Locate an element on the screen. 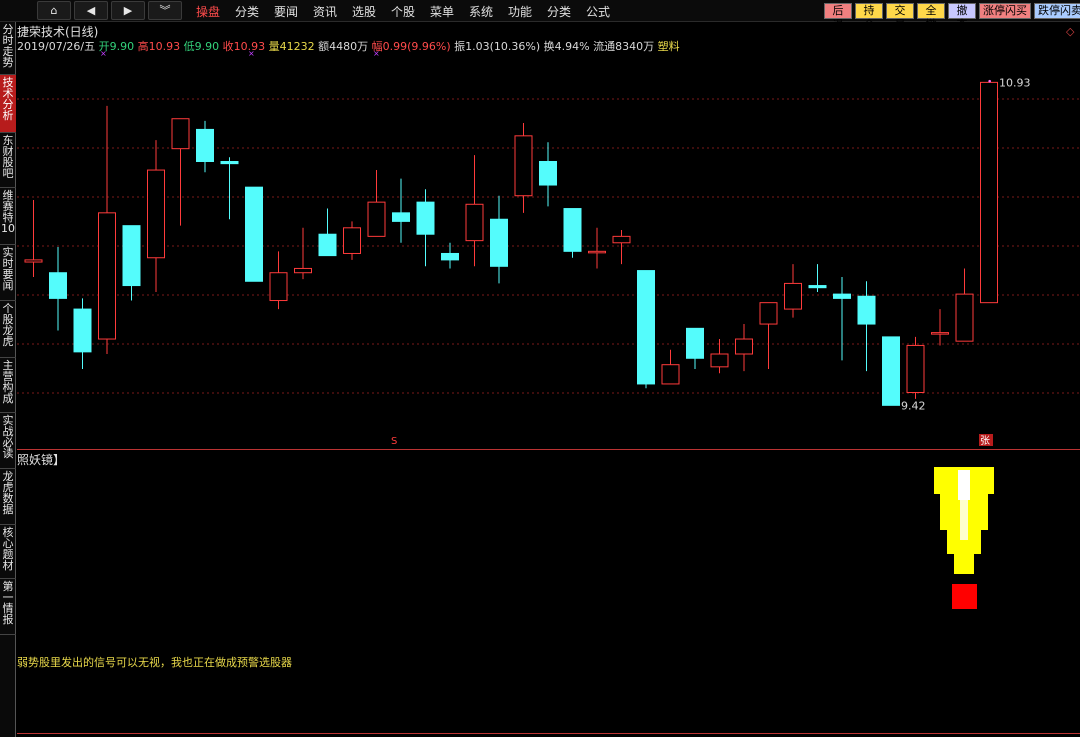  menu-item-6: 菜单 is located at coordinates (442, 11).